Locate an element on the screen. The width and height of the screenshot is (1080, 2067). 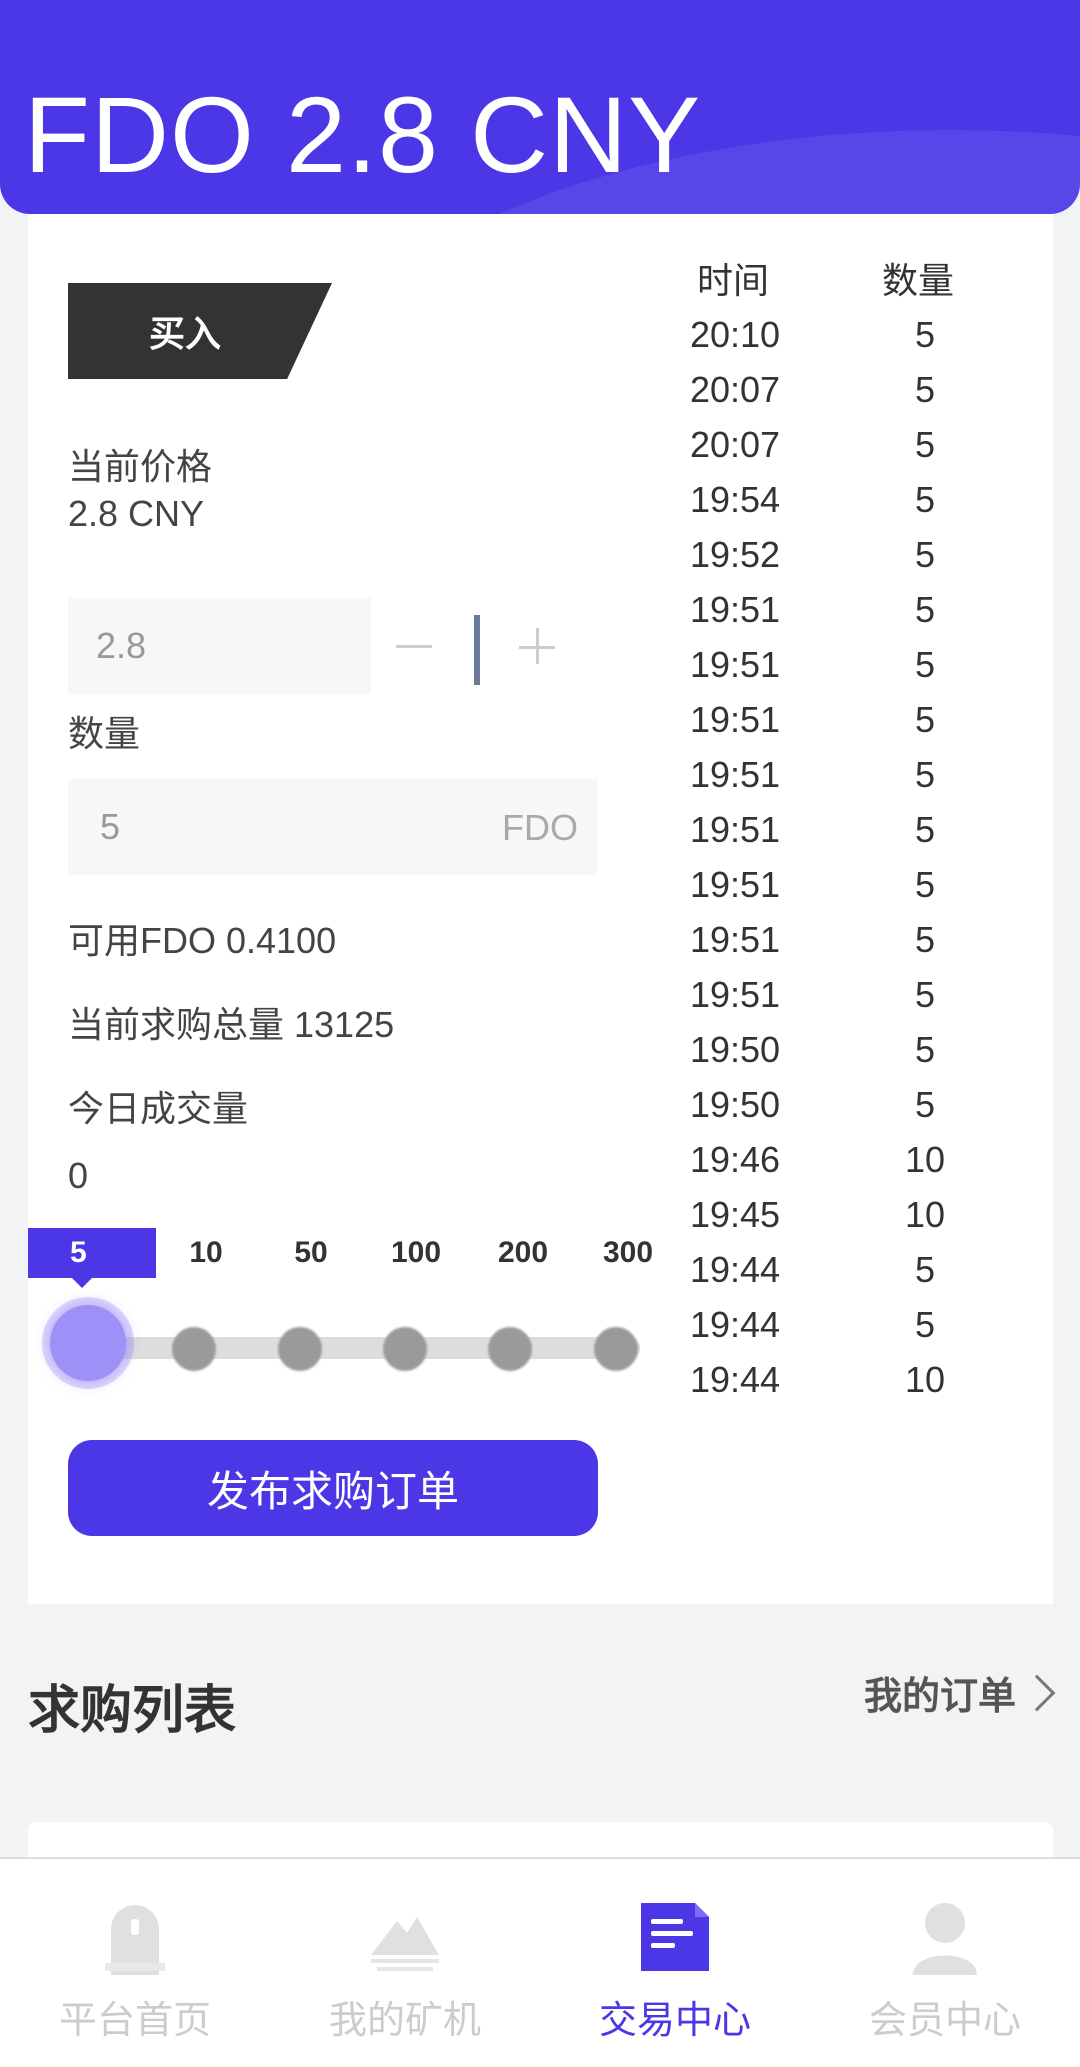
my-orders-label: 我的订单 is located at coordinates (939, 1697).